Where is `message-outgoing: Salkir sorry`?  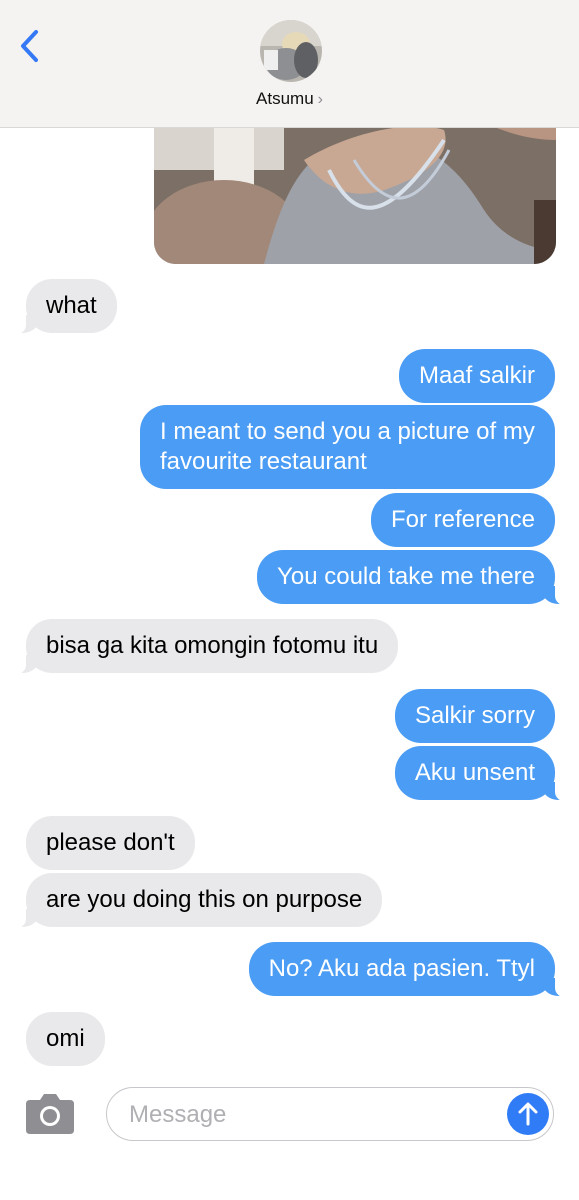
message-outgoing: Salkir sorry is located at coordinates (474, 716).